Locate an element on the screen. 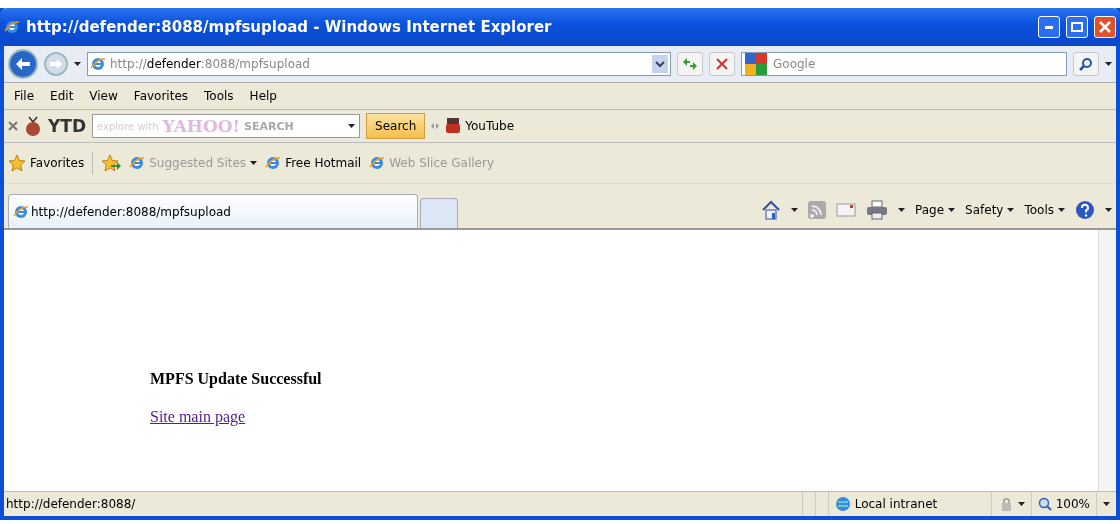 Image resolution: width=1120 pixels, height=524 pixels. back-button is located at coordinates (23, 64).